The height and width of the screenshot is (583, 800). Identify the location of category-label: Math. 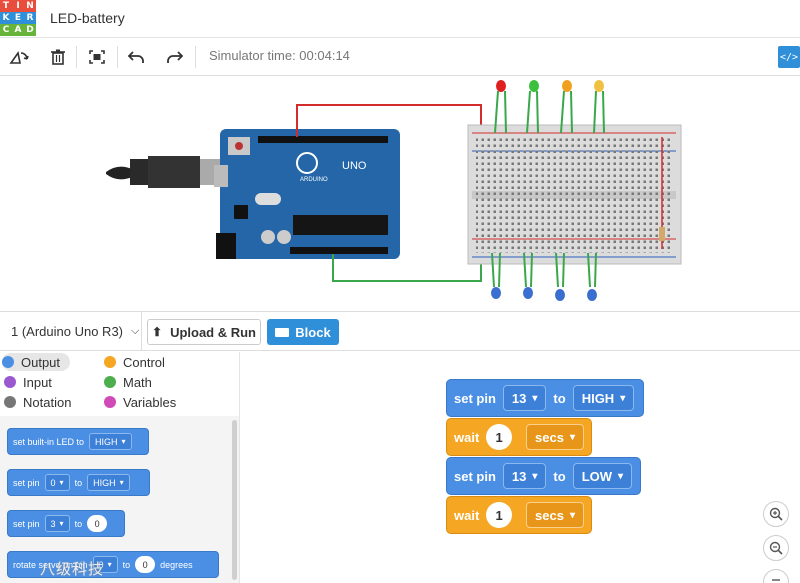
(137, 382).